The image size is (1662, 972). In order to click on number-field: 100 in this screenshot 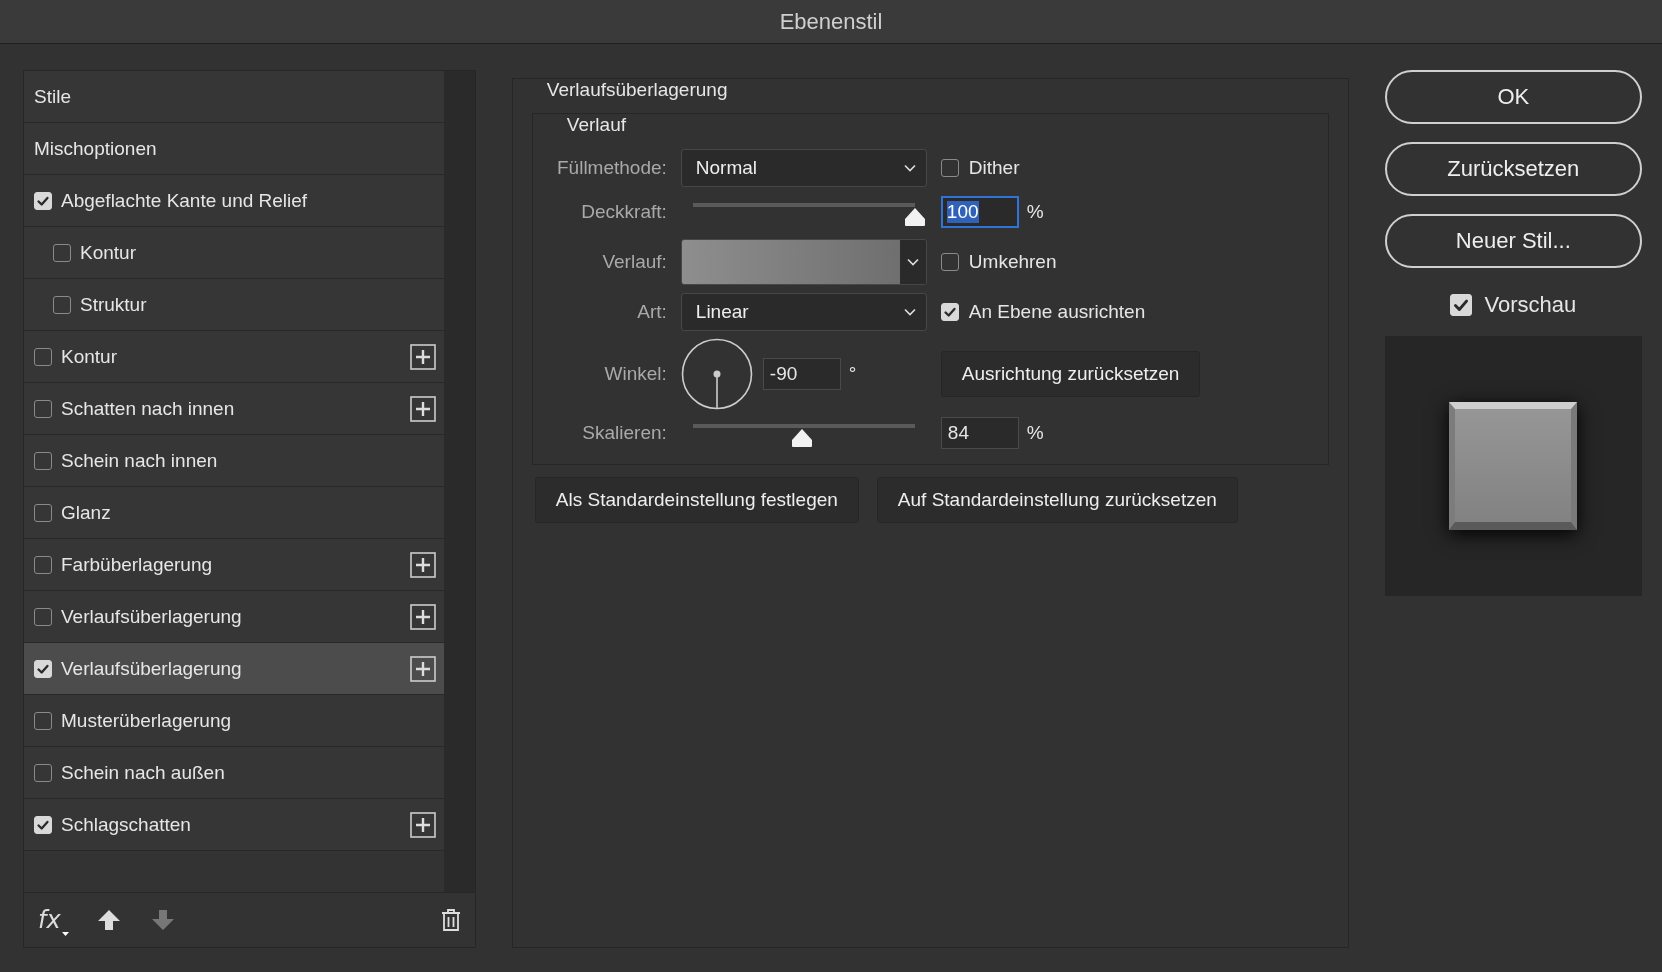, I will do `click(979, 212)`.